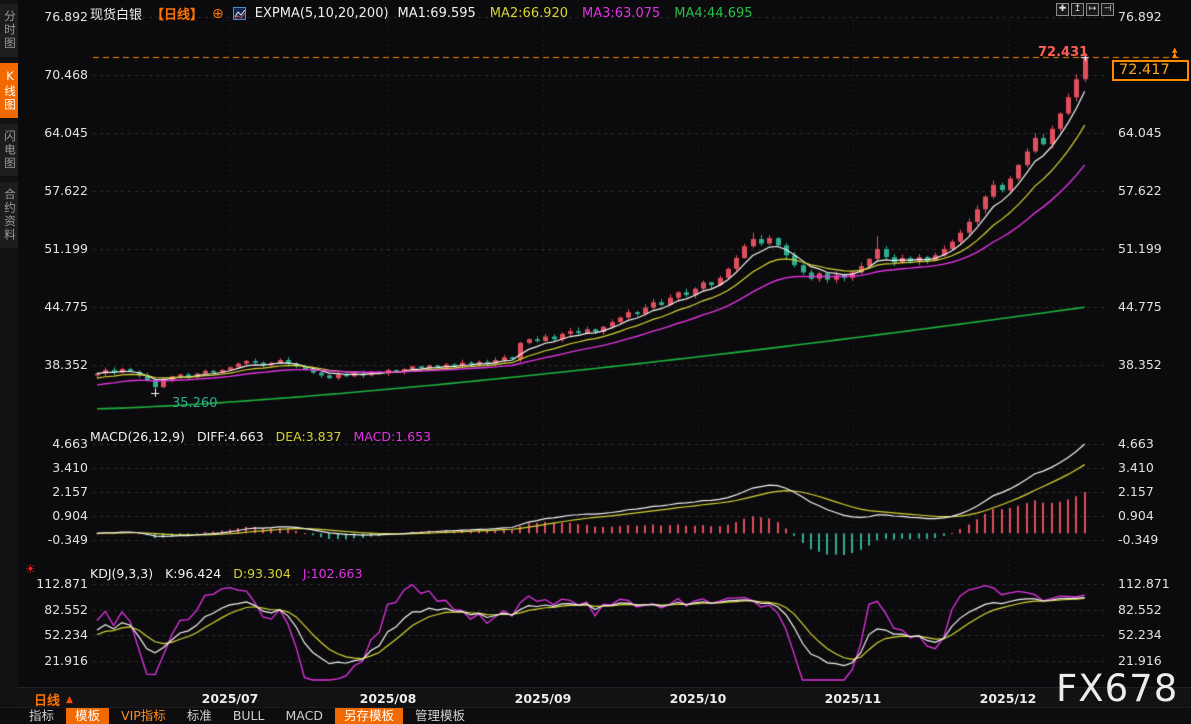 The width and height of the screenshot is (1191, 724). Describe the element at coordinates (440, 716) in the screenshot. I see `toolbar-item-8: 管理模板` at that location.